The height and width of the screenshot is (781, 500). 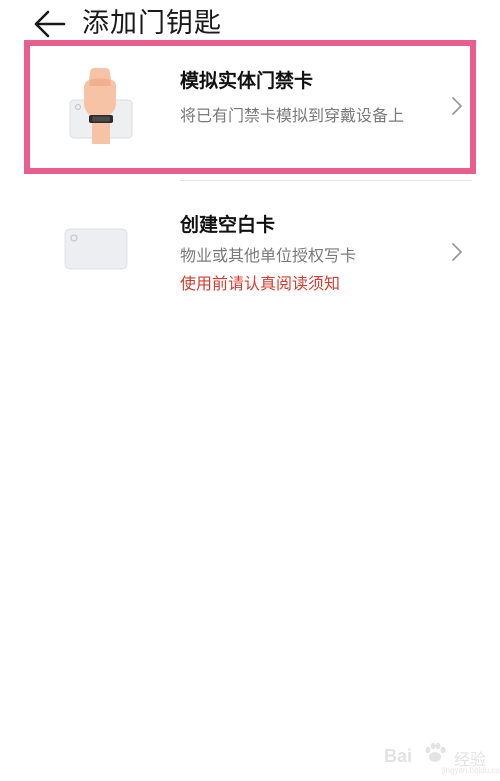 What do you see at coordinates (247, 81) in the screenshot?
I see `item-title: 模拟实体门禁卡` at bounding box center [247, 81].